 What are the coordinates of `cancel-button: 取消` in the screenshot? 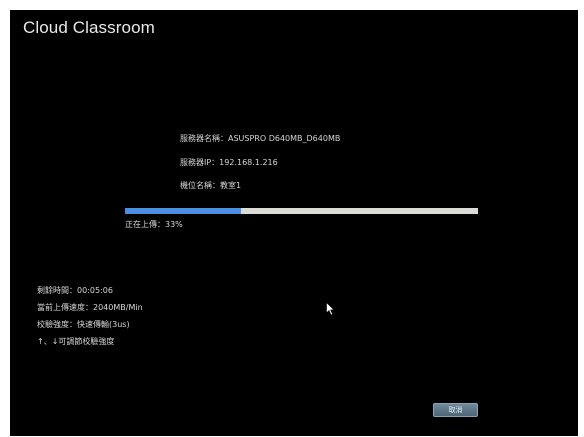 It's located at (455, 410).